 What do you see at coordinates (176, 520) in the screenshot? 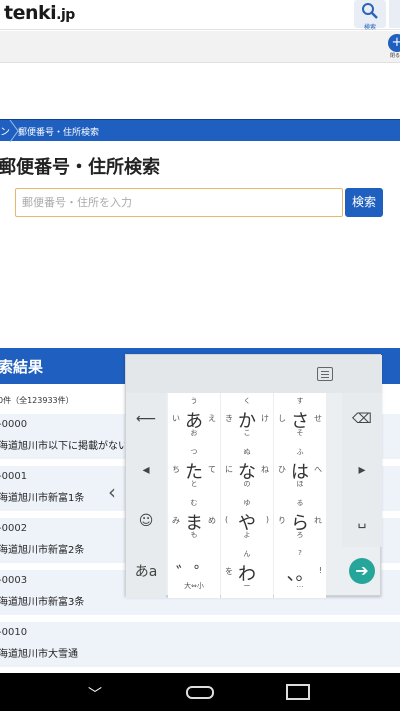
I see `key-left-char: み` at bounding box center [176, 520].